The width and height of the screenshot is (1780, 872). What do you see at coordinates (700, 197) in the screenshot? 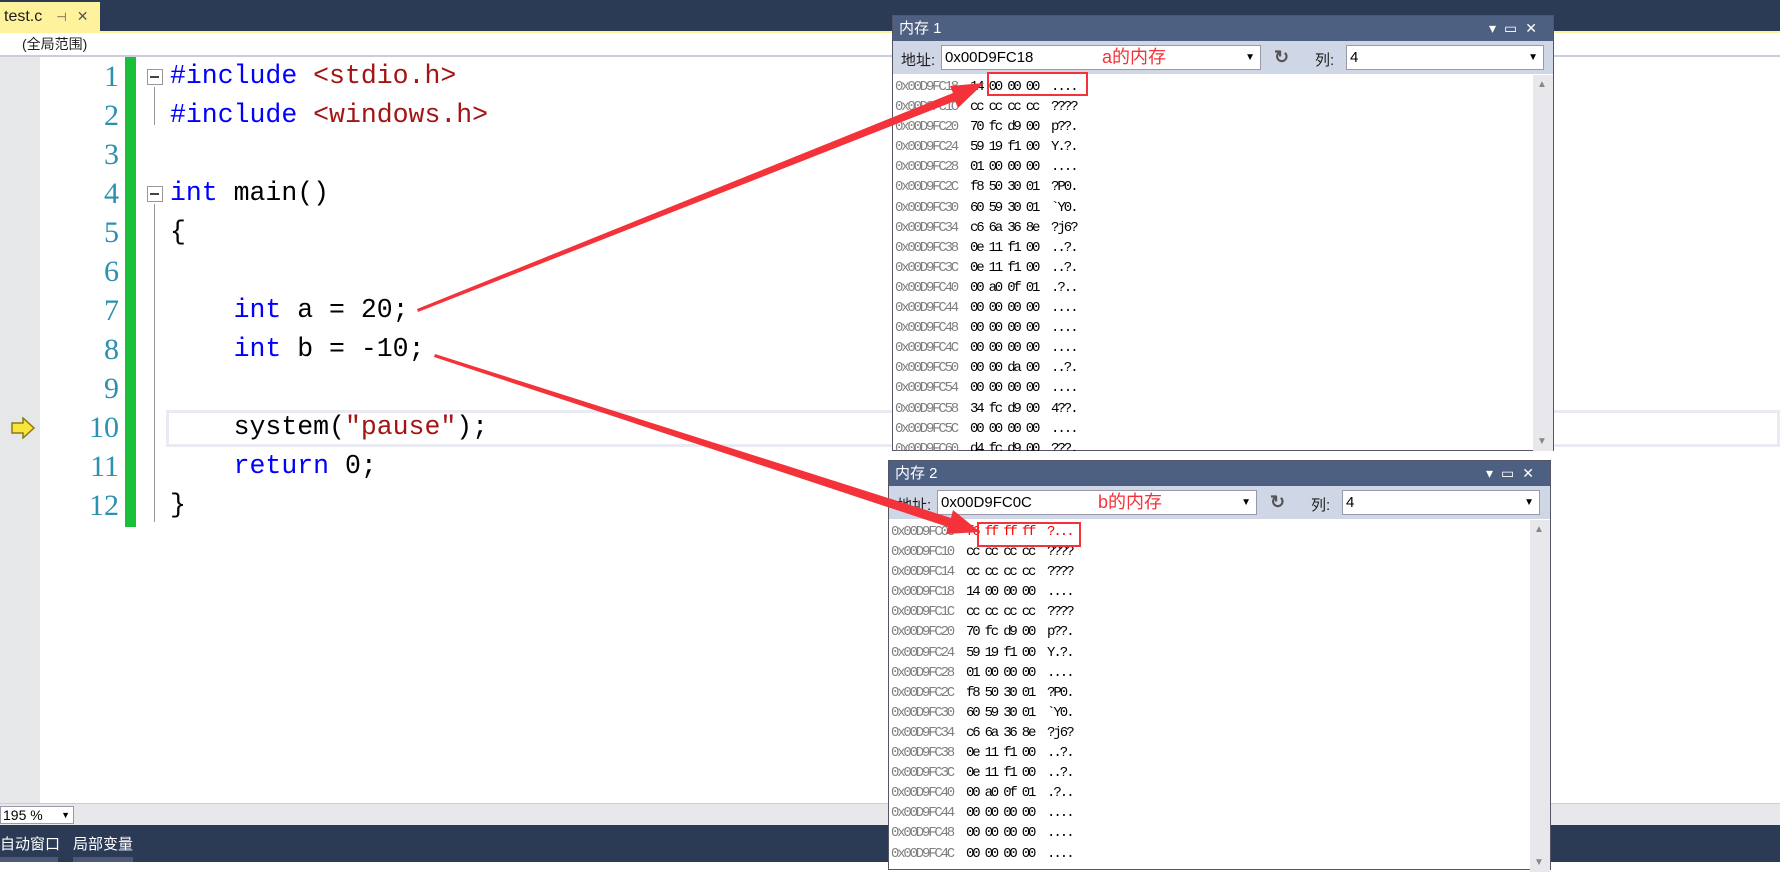
I see `arrow-a-to-memory` at bounding box center [700, 197].